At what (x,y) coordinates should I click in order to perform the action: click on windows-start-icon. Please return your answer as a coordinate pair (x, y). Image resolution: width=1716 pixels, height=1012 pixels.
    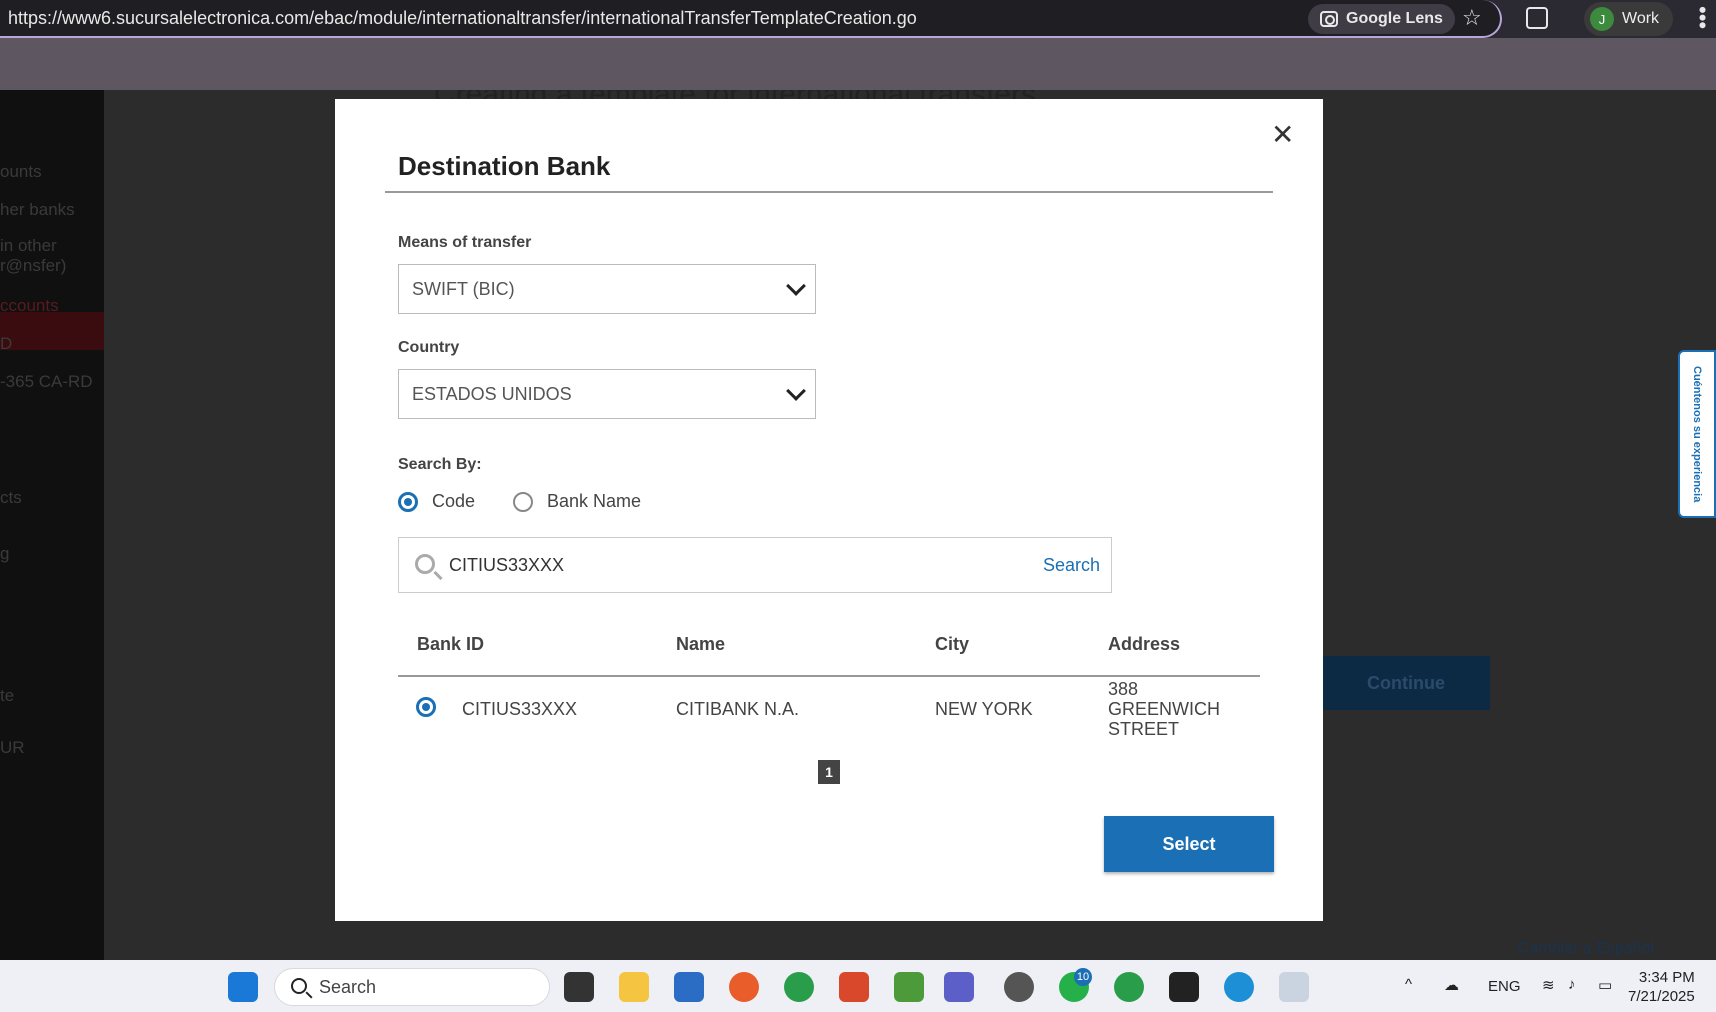
    Looking at the image, I should click on (243, 987).